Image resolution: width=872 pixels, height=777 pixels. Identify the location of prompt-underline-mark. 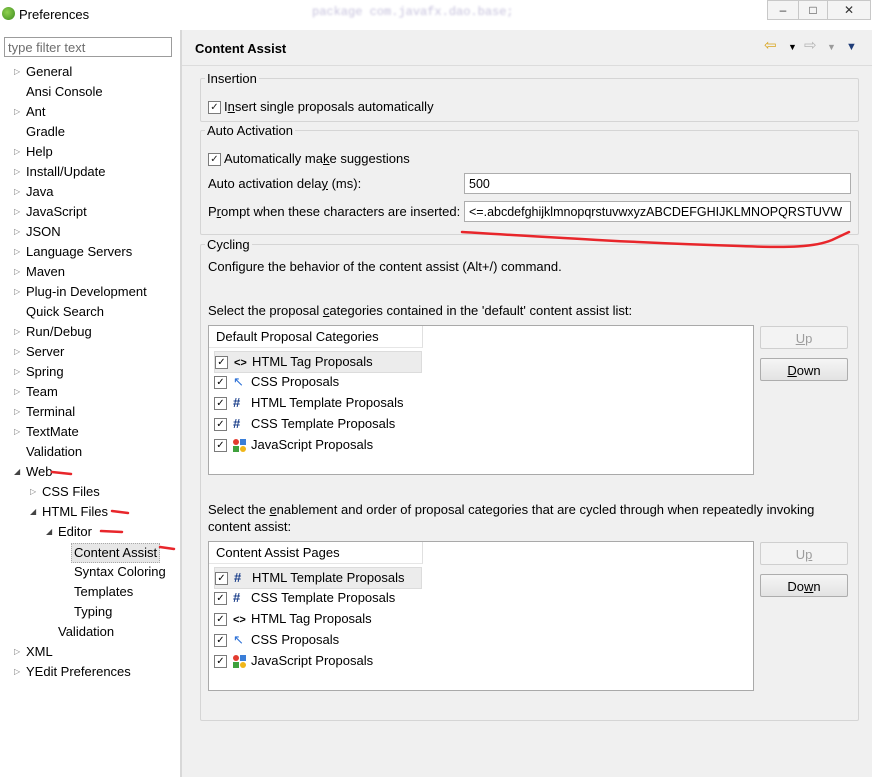
(655, 239).